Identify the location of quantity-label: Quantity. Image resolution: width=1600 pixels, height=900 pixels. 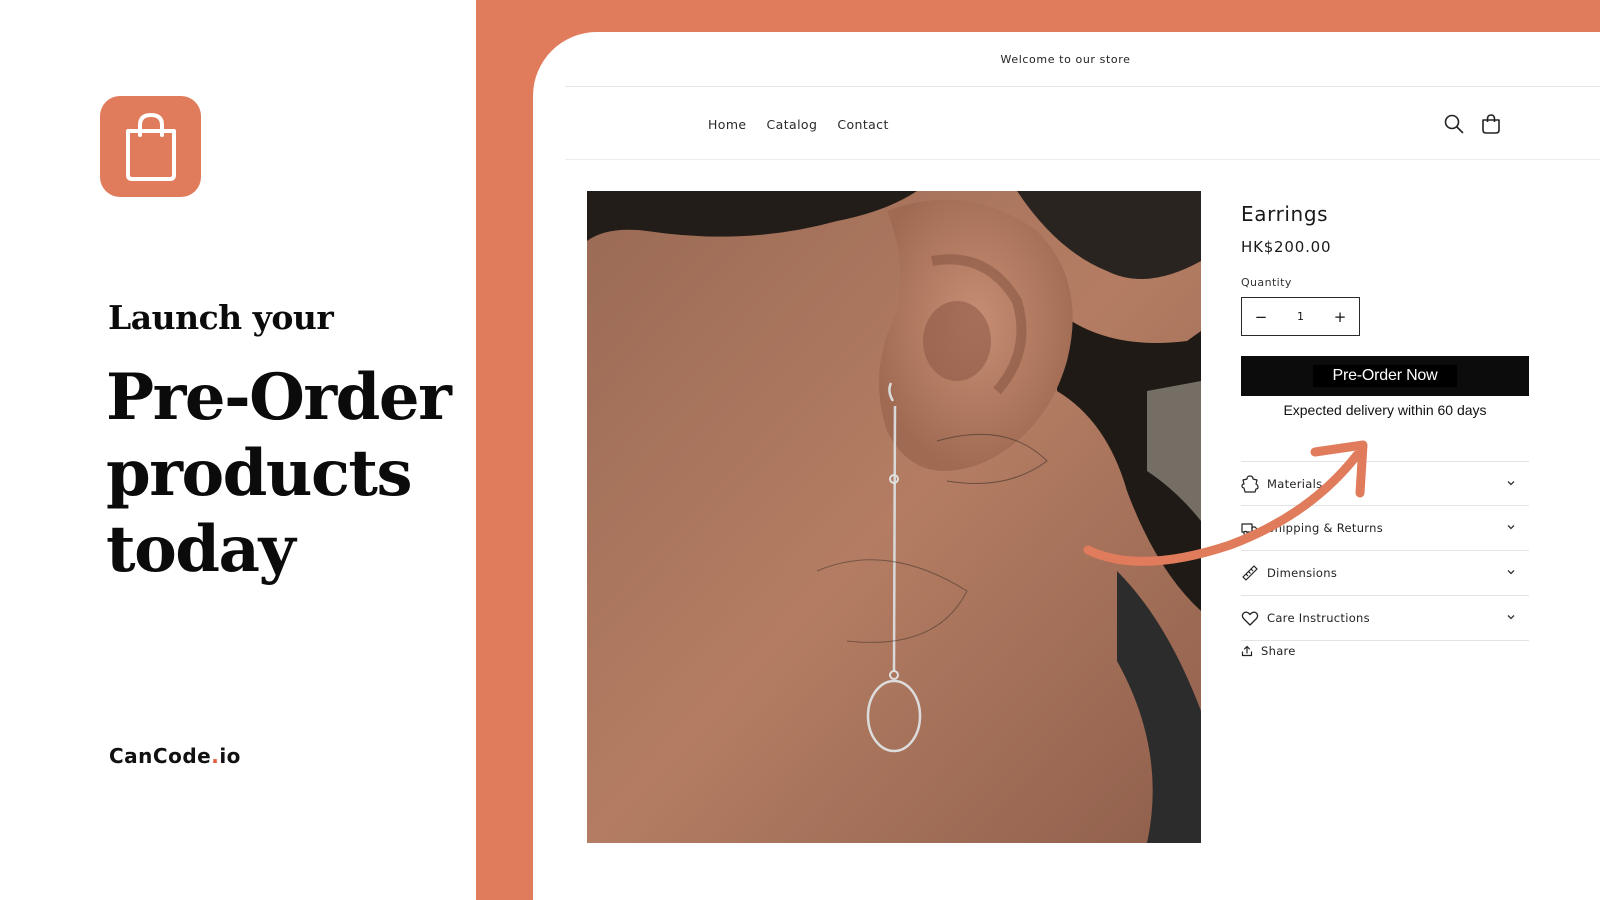
(1266, 282).